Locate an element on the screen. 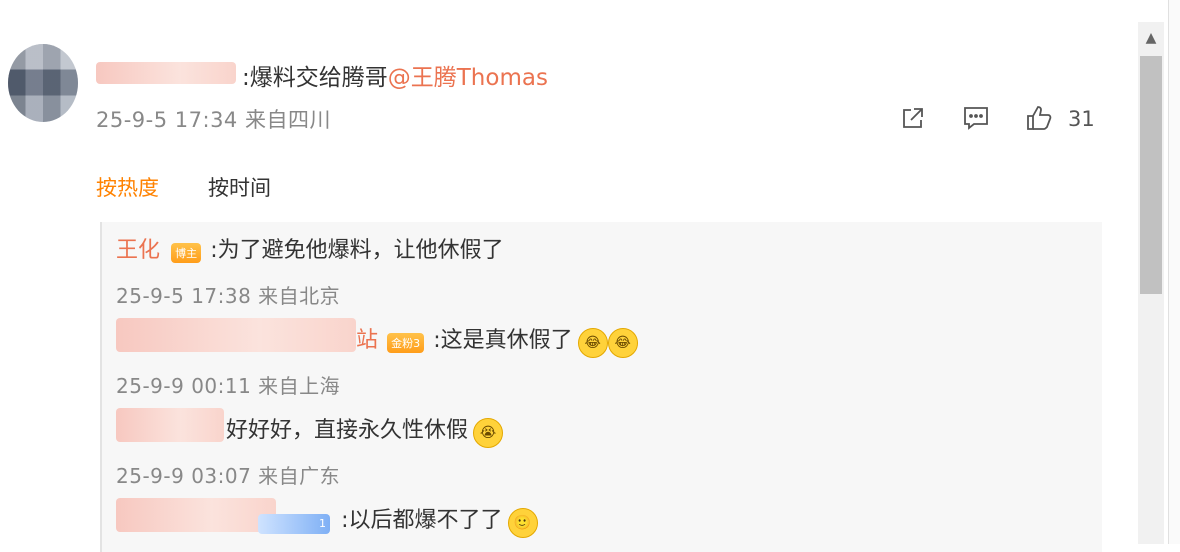 The height and width of the screenshot is (552, 1180). mention-link: @王腾Thomas is located at coordinates (468, 78).